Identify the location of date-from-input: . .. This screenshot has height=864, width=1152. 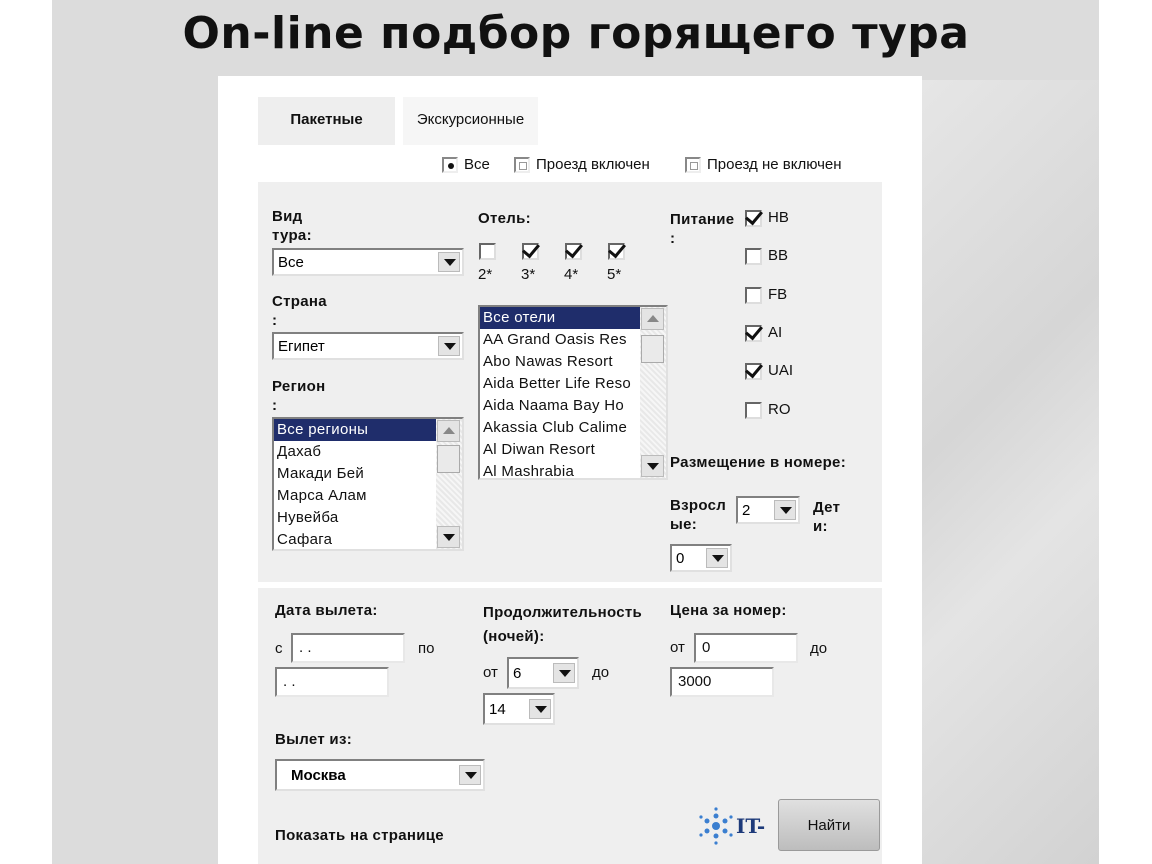
(348, 648).